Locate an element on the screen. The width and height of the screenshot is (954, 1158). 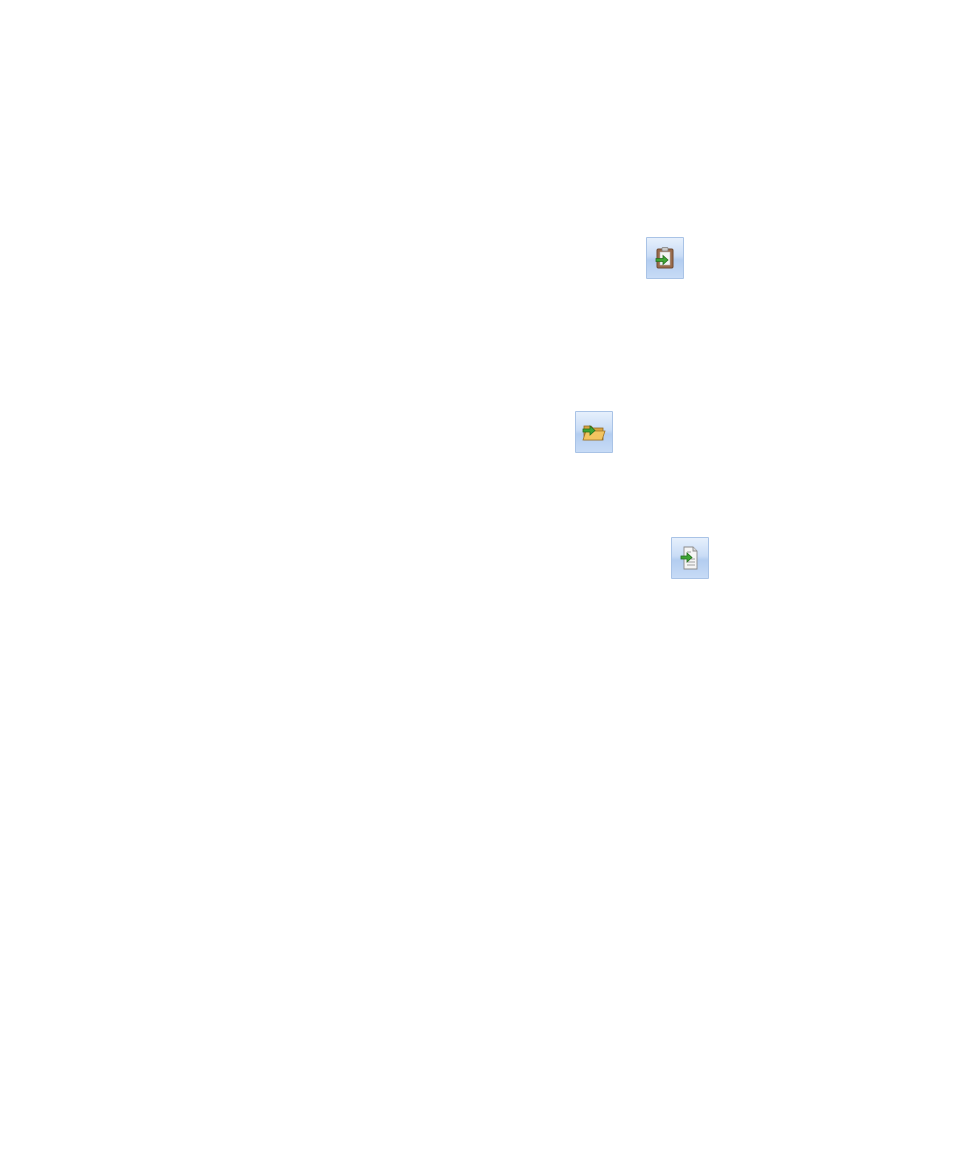
document-import-icon is located at coordinates (690, 558).